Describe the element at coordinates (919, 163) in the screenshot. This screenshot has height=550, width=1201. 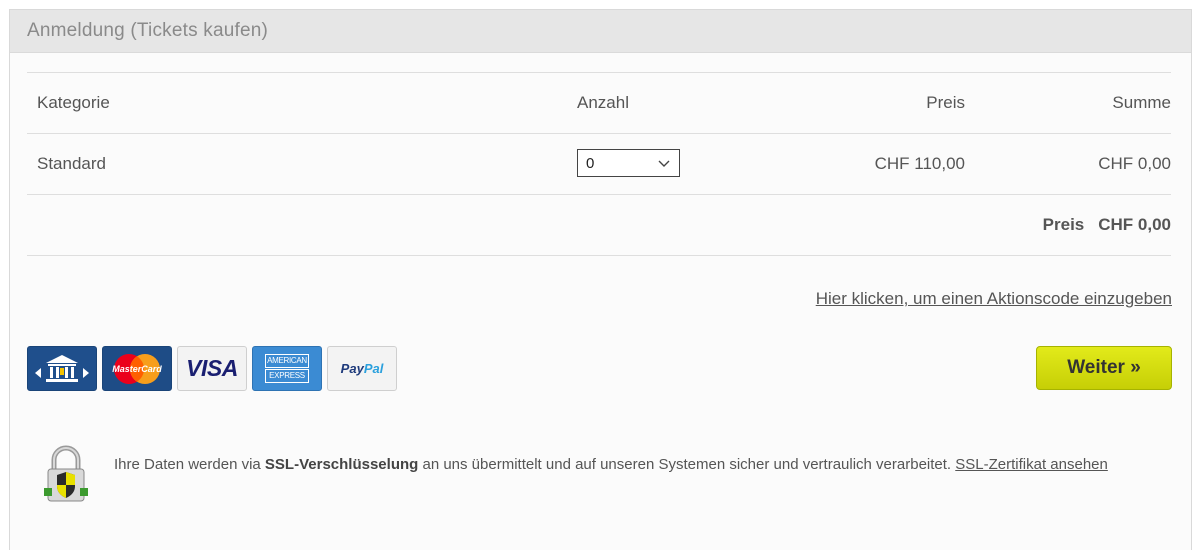
I see `ticket-price: CHF 110,00` at that location.